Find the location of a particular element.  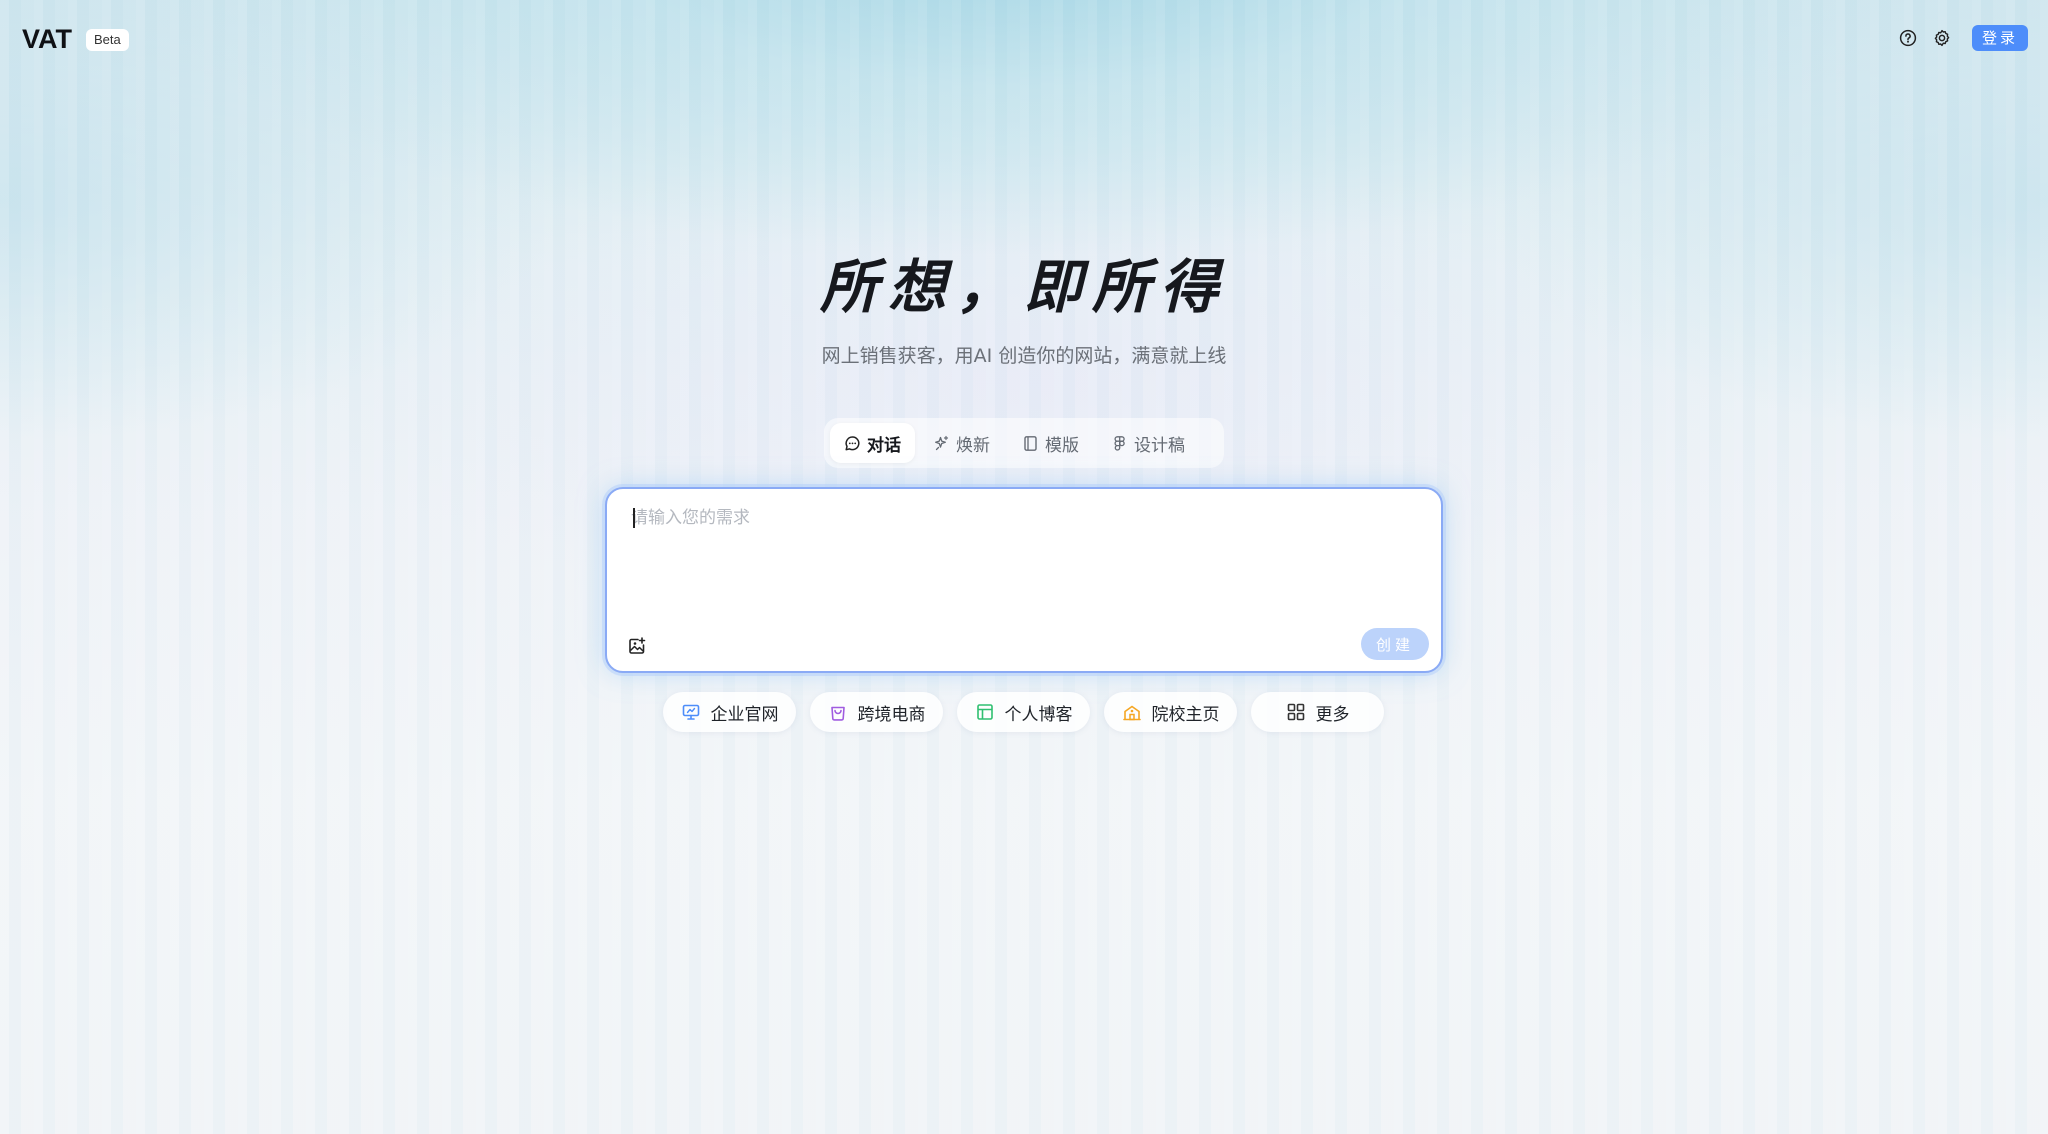

chip-school-homepage: 院校主页 is located at coordinates (1170, 712).